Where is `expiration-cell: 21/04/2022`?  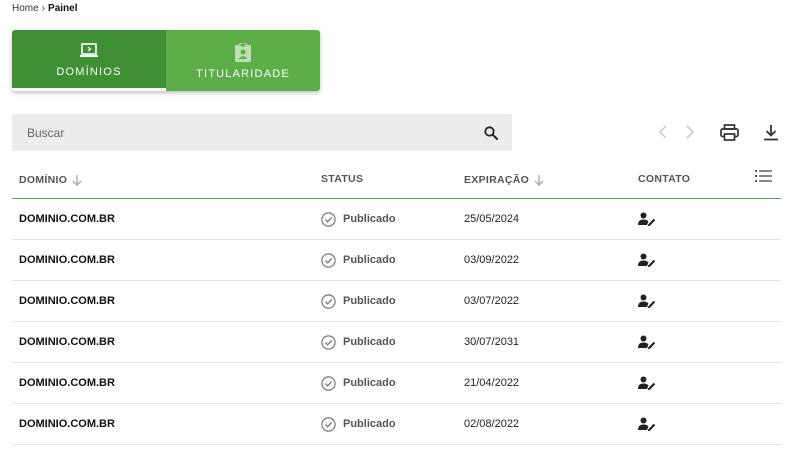
expiration-cell: 21/04/2022 is located at coordinates (492, 383).